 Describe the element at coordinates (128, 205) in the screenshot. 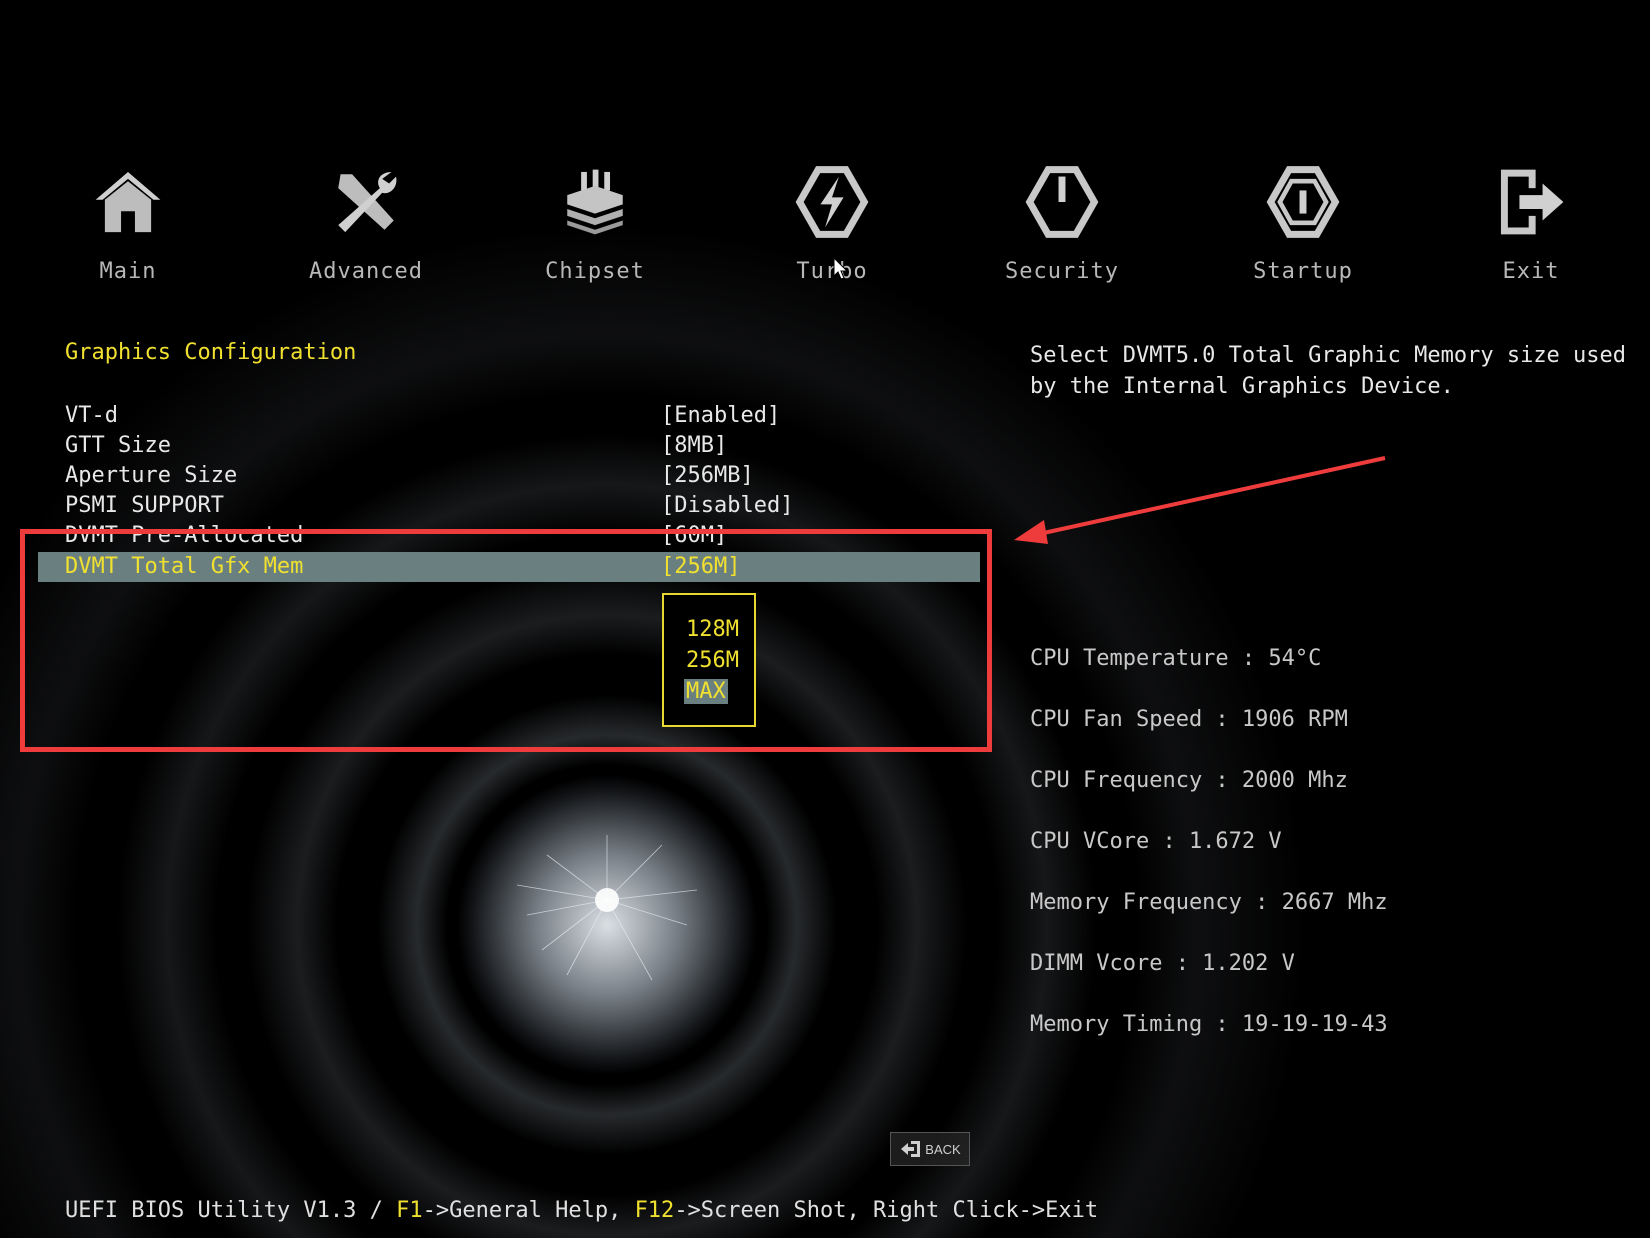

I see `home-icon` at that location.